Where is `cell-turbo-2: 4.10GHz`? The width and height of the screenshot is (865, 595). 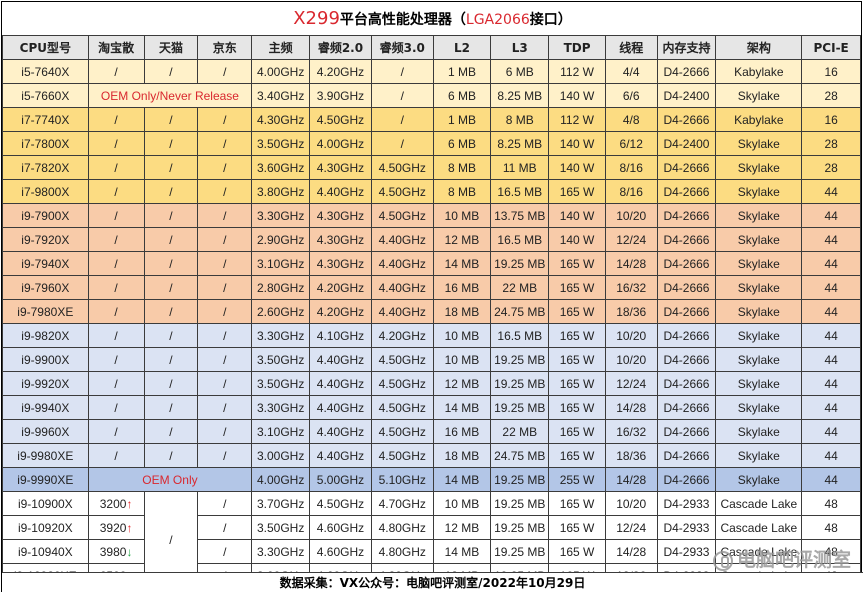
cell-turbo-2: 4.10GHz is located at coordinates (340, 335).